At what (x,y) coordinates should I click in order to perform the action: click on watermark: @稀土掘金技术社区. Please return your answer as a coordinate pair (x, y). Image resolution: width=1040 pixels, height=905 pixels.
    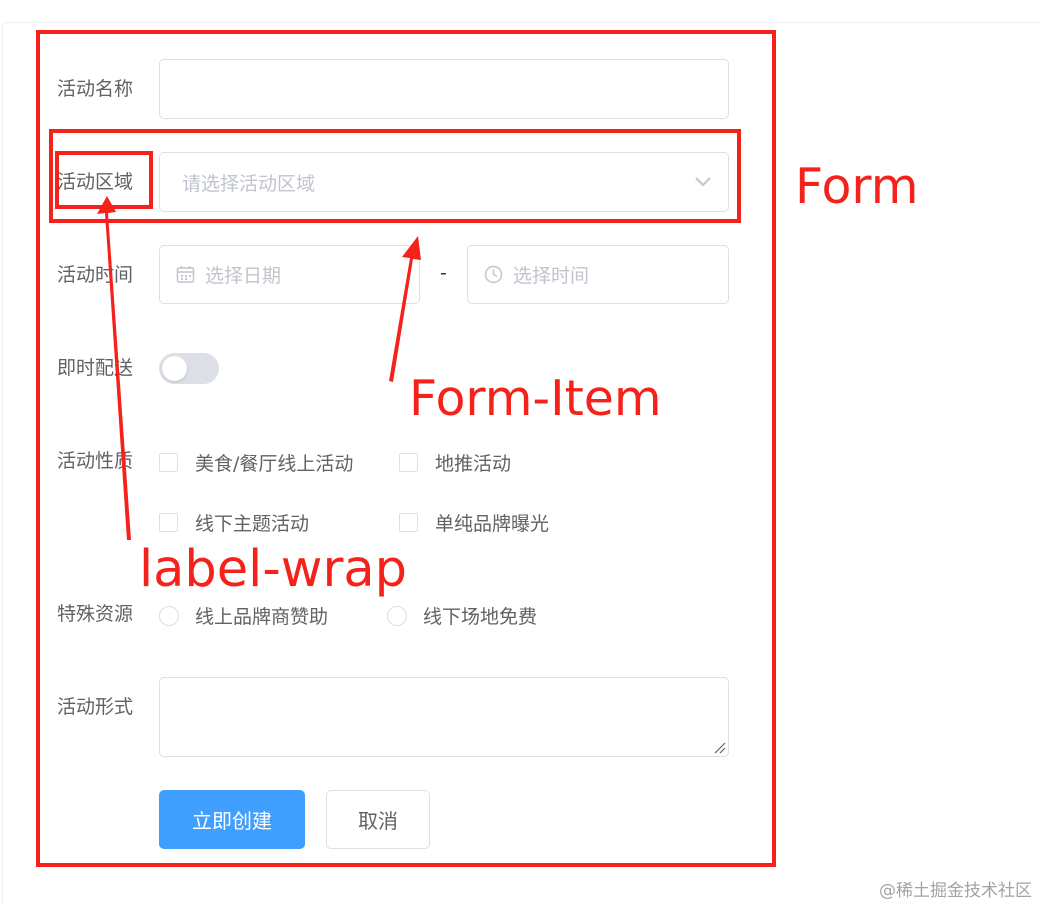
    Looking at the image, I should click on (955, 891).